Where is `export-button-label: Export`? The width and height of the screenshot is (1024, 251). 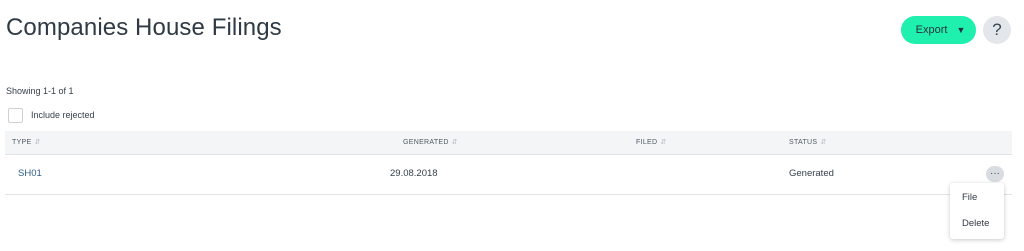 export-button-label: Export is located at coordinates (931, 30).